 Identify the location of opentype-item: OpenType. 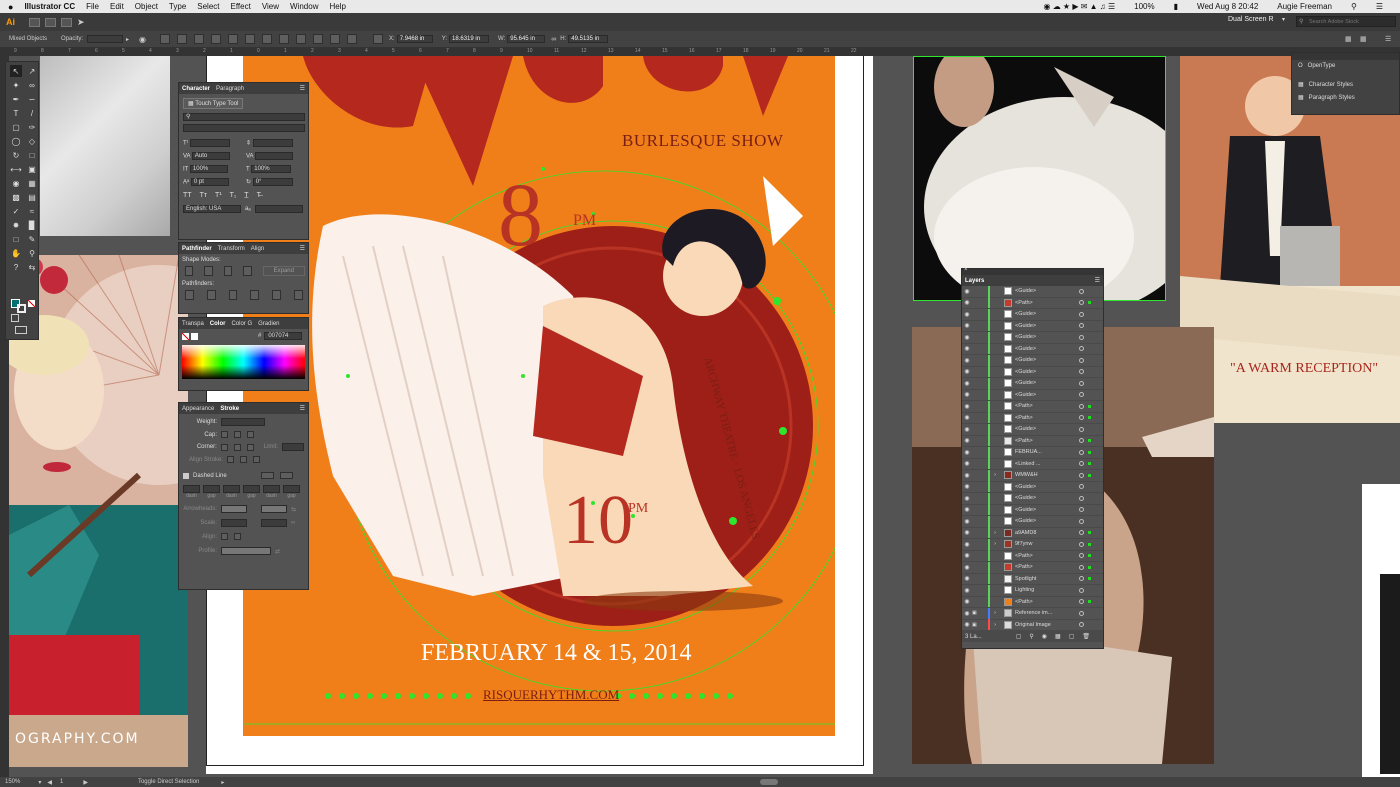
(1322, 66).